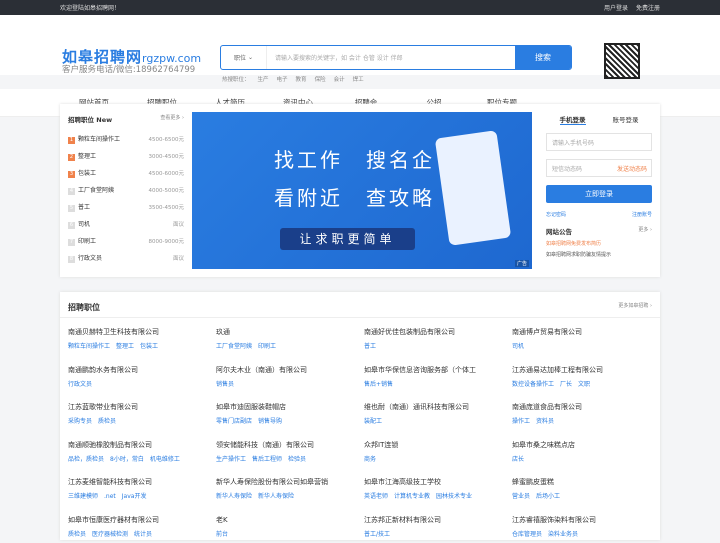 This screenshot has width=720, height=543. Describe the element at coordinates (263, 80) in the screenshot. I see `hot-search-link: 生产` at that location.